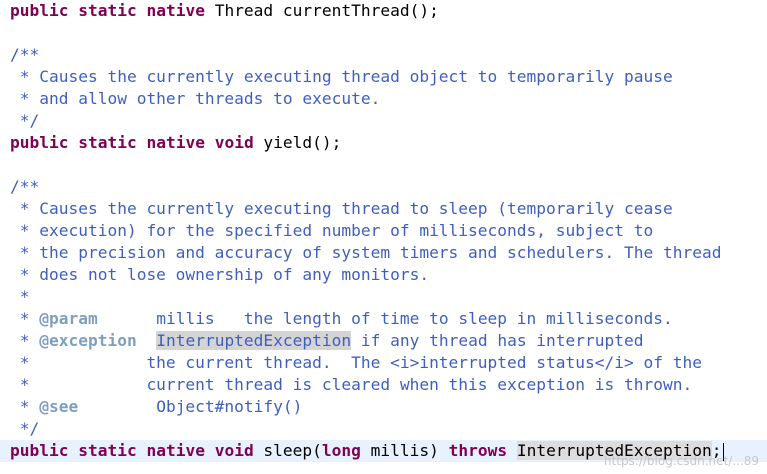 The width and height of the screenshot is (767, 474). I want to click on code-text: sleep(, so click(287, 450).